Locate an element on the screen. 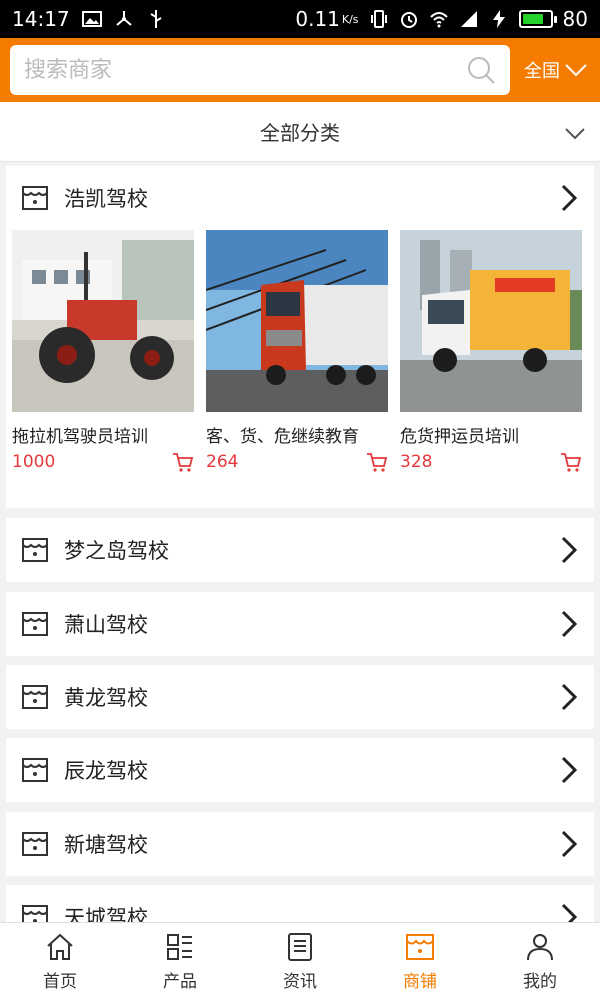 The height and width of the screenshot is (1000, 600). network-speed: 0.11 is located at coordinates (317, 19).